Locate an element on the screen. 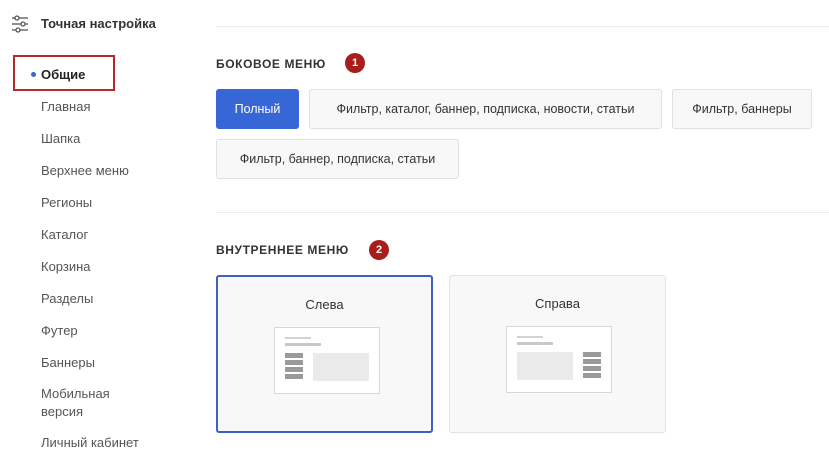 Image resolution: width=829 pixels, height=465 pixels. side-menu-title: БОКОВОЕ МЕНЮ is located at coordinates (271, 64).